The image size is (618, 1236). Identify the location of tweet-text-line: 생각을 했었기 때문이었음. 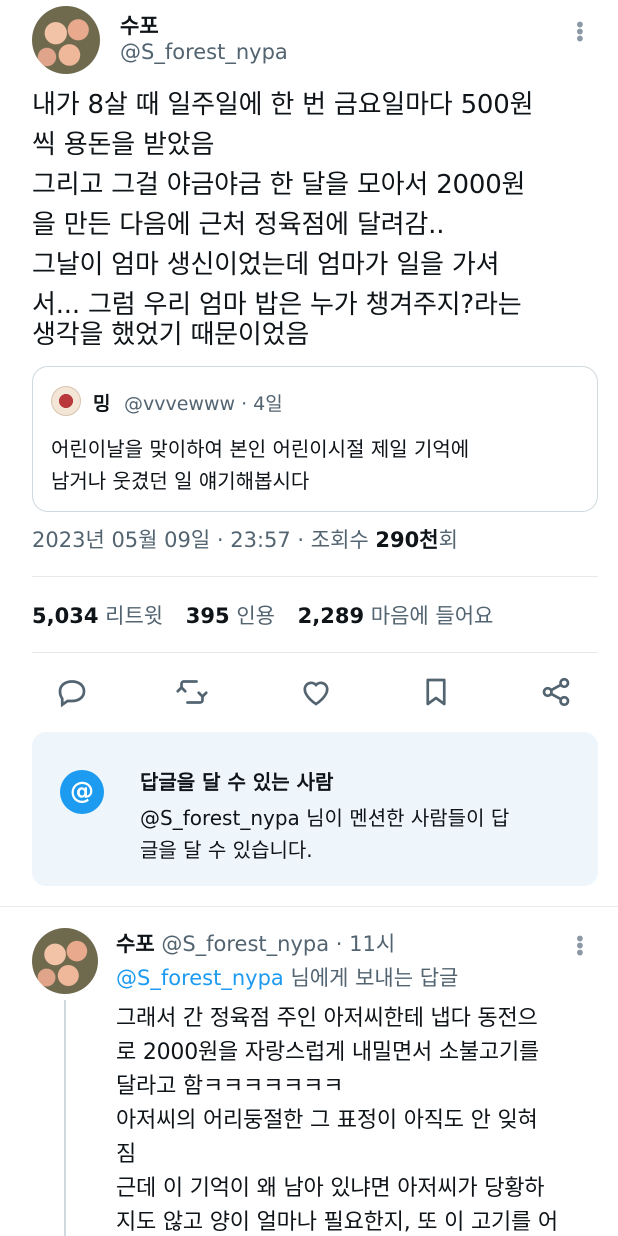
(171, 335).